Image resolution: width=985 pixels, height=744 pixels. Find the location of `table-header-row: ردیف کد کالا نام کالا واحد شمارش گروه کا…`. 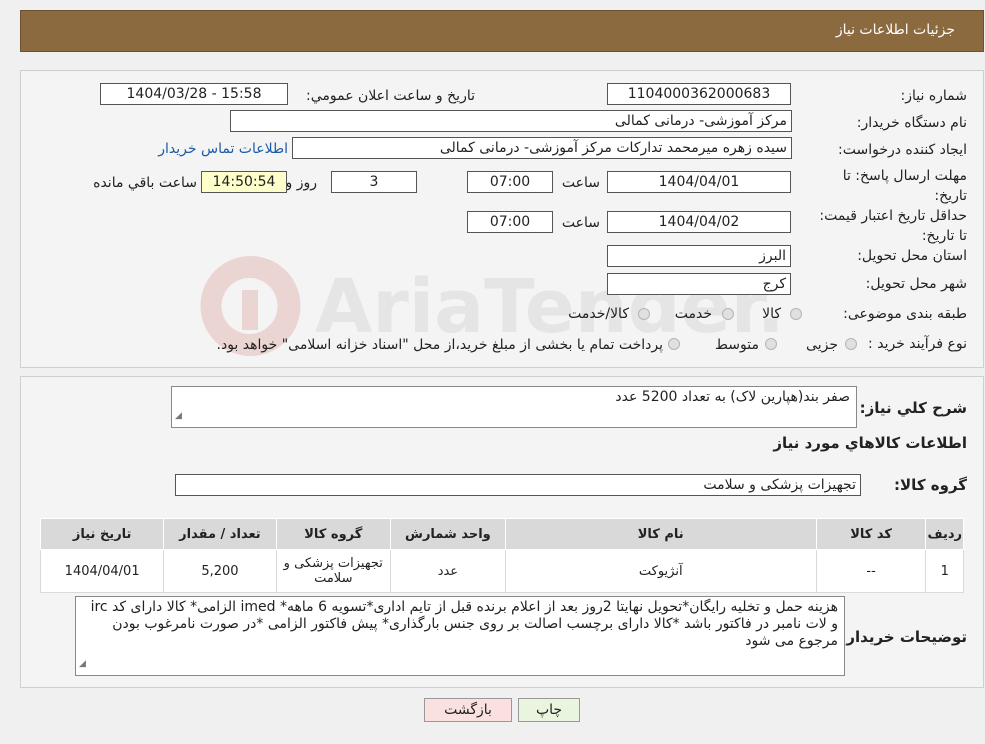

table-header-row: ردیف کد کالا نام کالا واحد شمارش گروه کا… is located at coordinates (501, 534).